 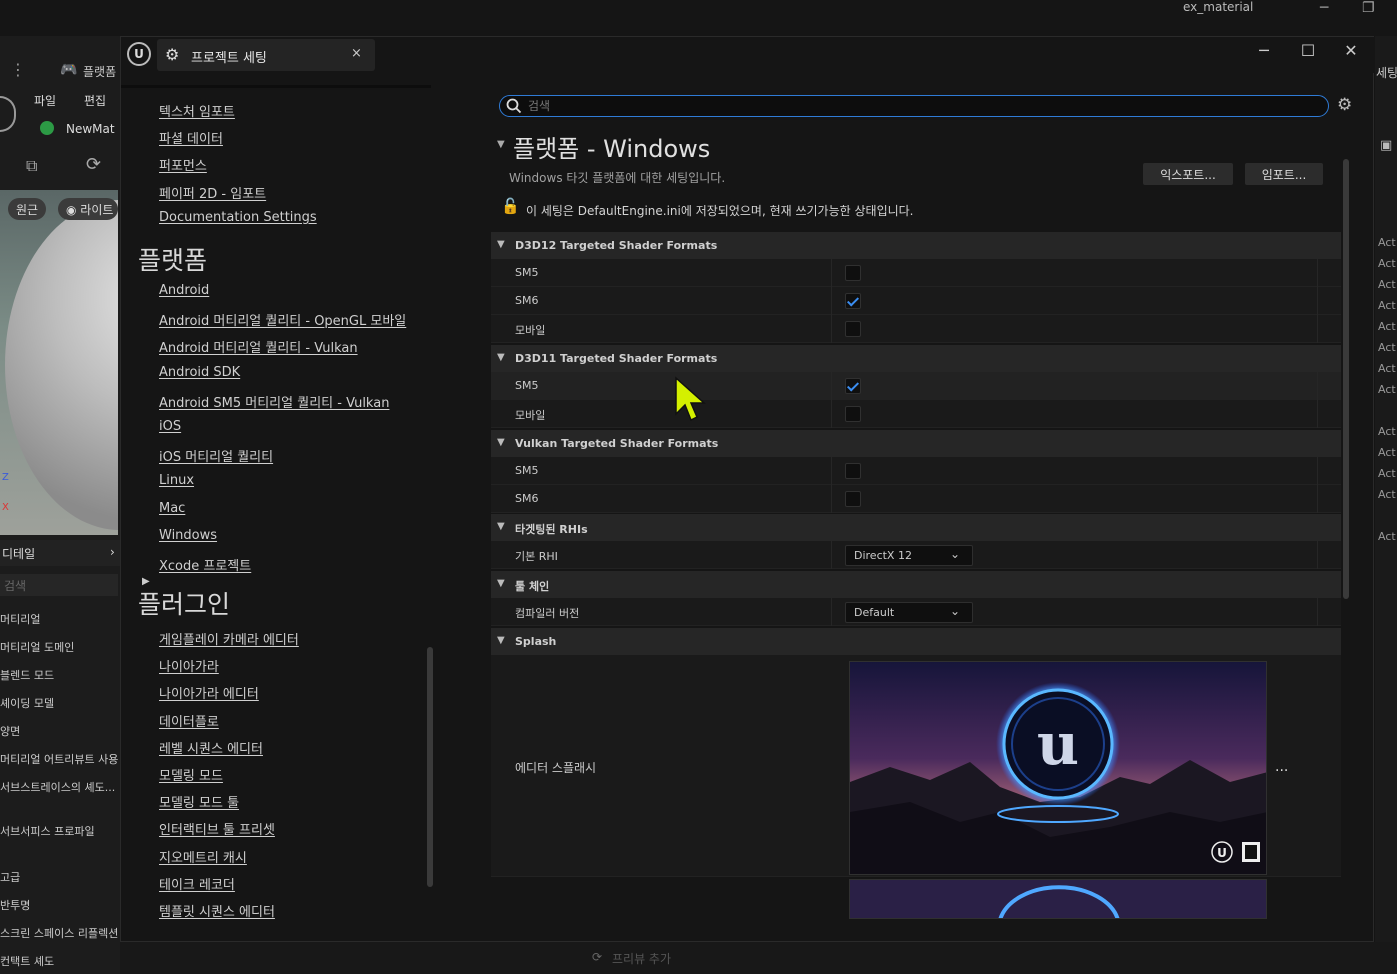 What do you see at coordinates (909, 555) in the screenshot?
I see `setting-dropdown: DirectX 12 ⌄` at bounding box center [909, 555].